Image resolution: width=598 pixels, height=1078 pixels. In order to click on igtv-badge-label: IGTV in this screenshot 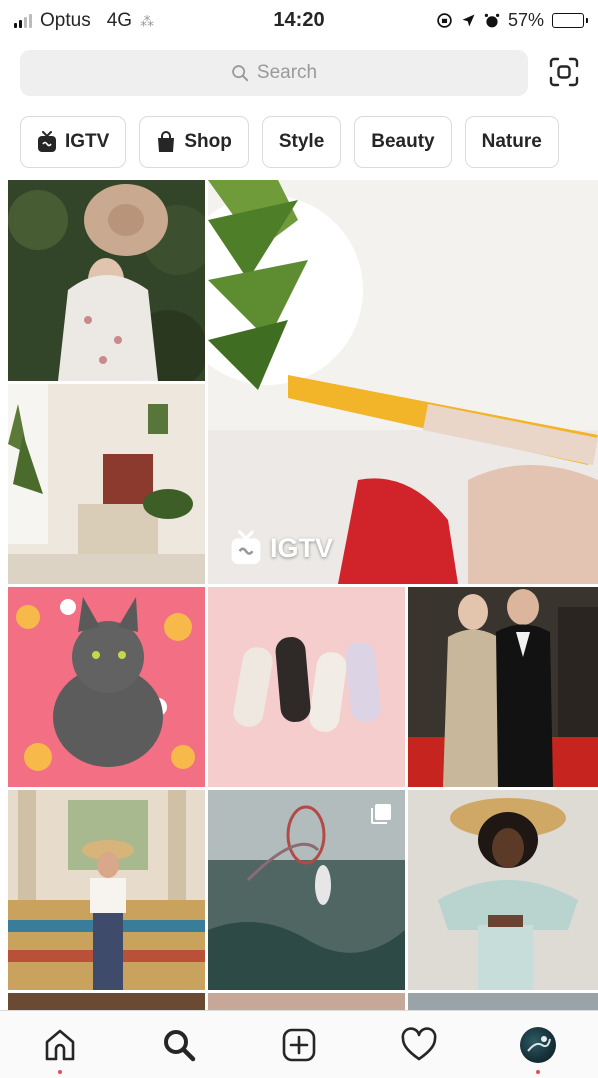, I will do `click(302, 547)`.